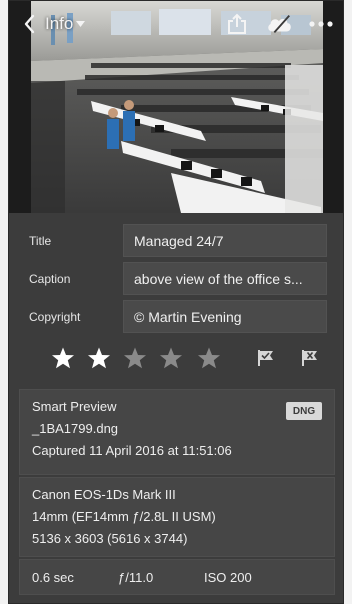 The image size is (352, 604). Describe the element at coordinates (228, 577) in the screenshot. I see `iso-value: ISO 200` at that location.